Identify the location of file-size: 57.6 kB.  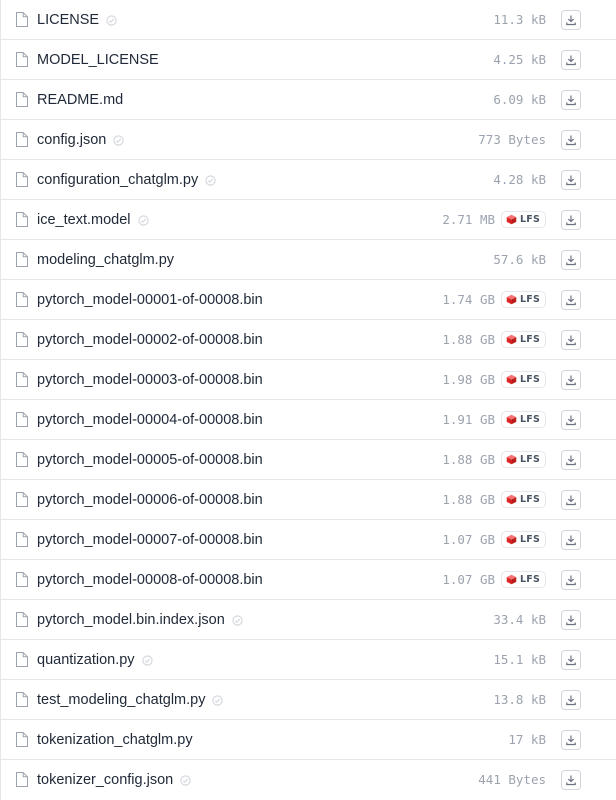
(519, 259).